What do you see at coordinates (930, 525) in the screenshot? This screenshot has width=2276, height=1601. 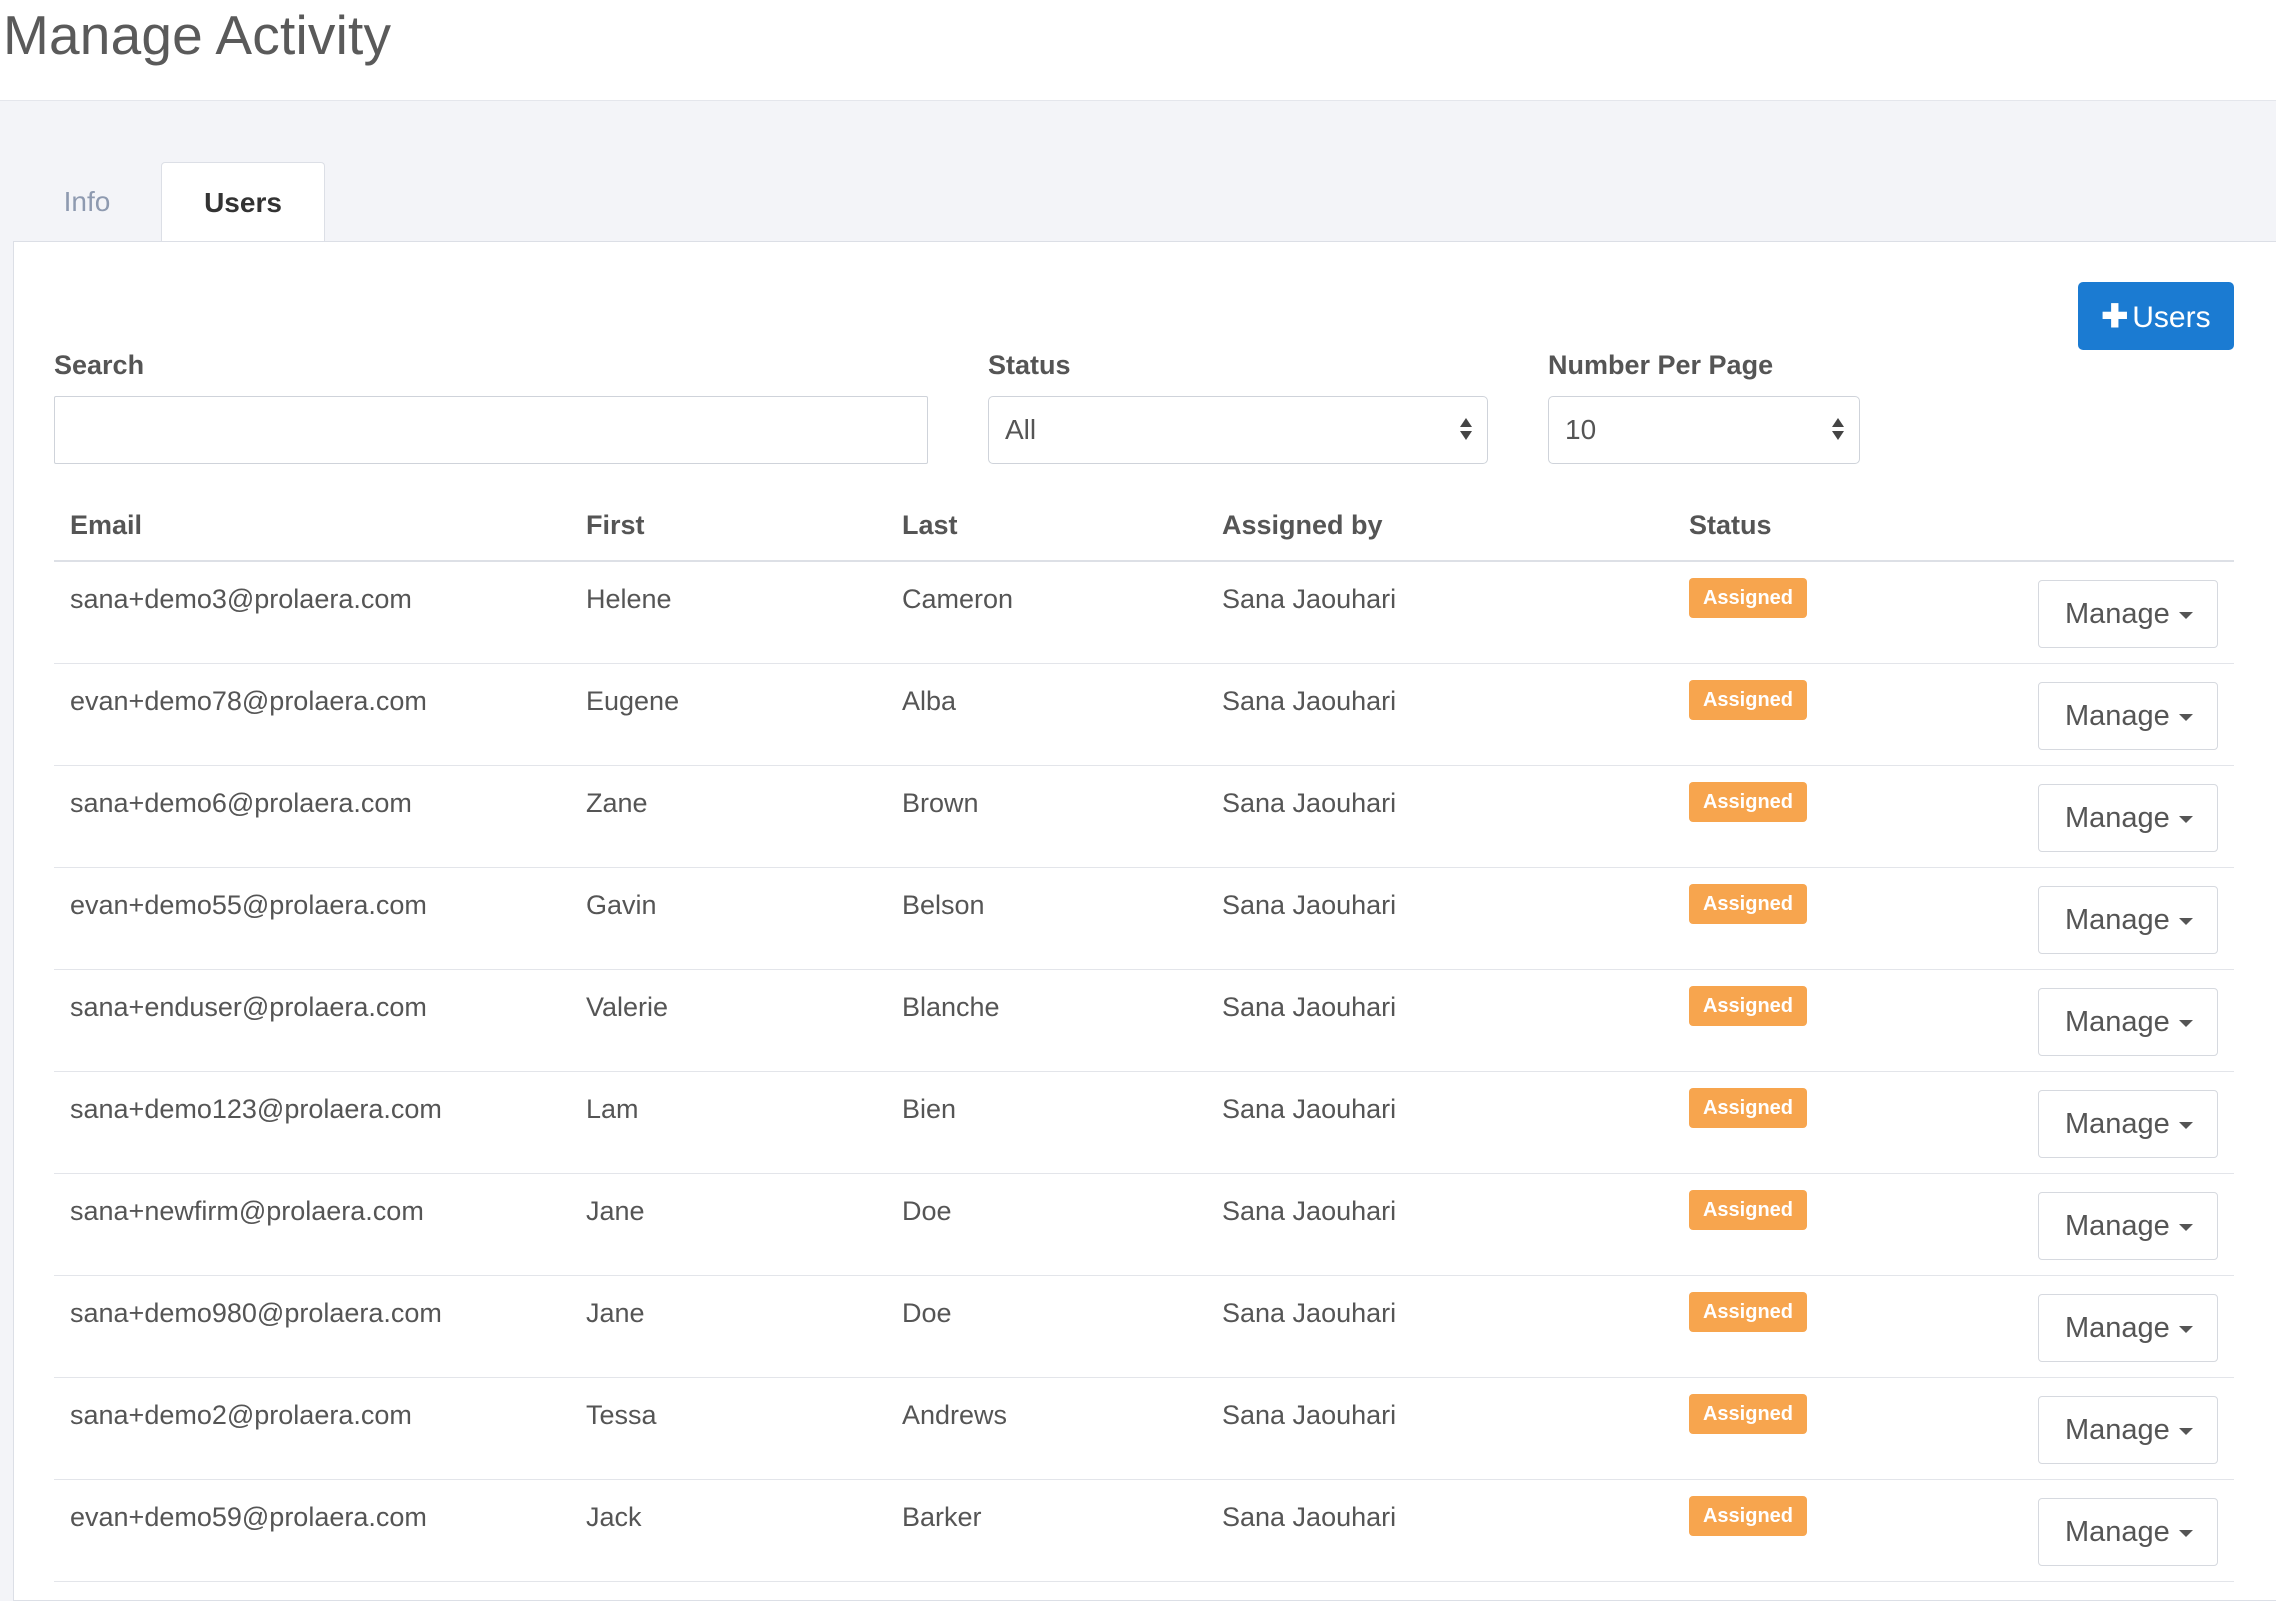 I see `column-header-last: Last` at bounding box center [930, 525].